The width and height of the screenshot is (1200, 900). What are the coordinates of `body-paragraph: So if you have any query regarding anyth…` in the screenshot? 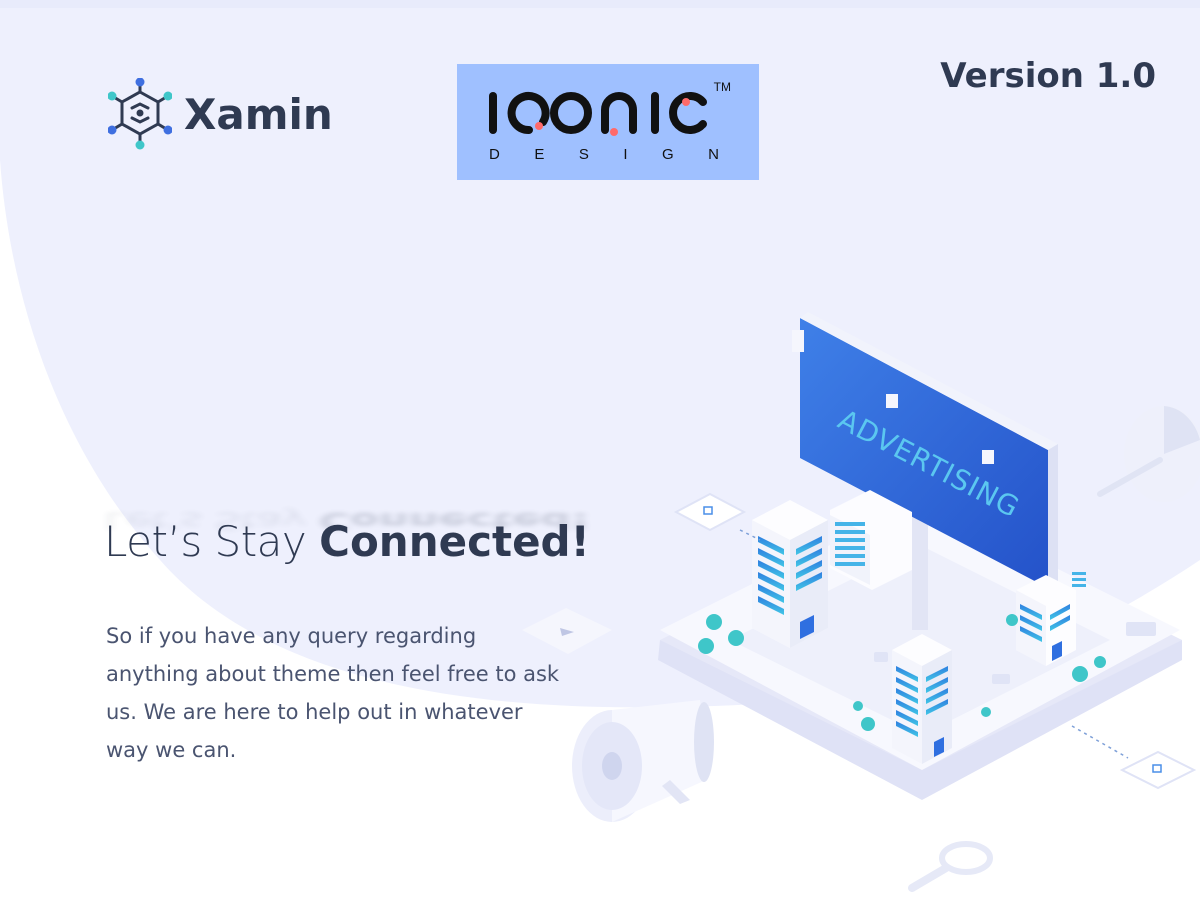 It's located at (333, 693).